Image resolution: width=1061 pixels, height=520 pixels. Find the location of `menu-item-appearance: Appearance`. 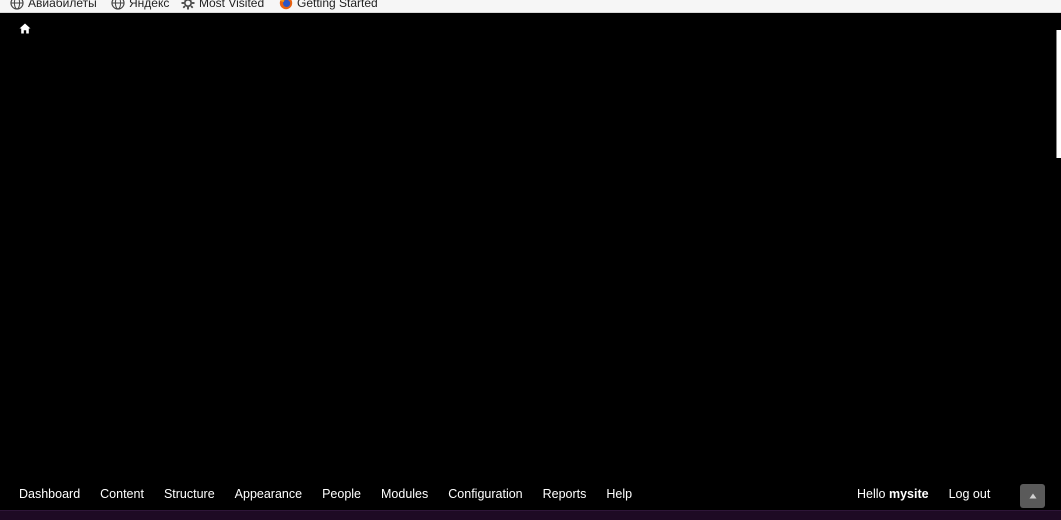

menu-item-appearance: Appearance is located at coordinates (268, 494).